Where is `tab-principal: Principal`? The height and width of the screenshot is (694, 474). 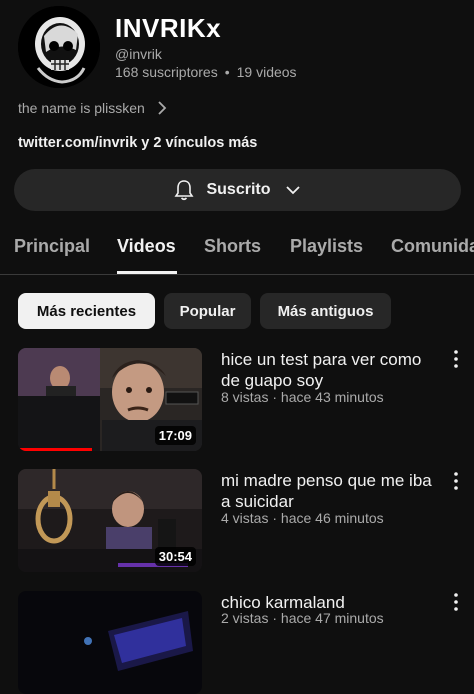
tab-principal: Principal is located at coordinates (52, 246).